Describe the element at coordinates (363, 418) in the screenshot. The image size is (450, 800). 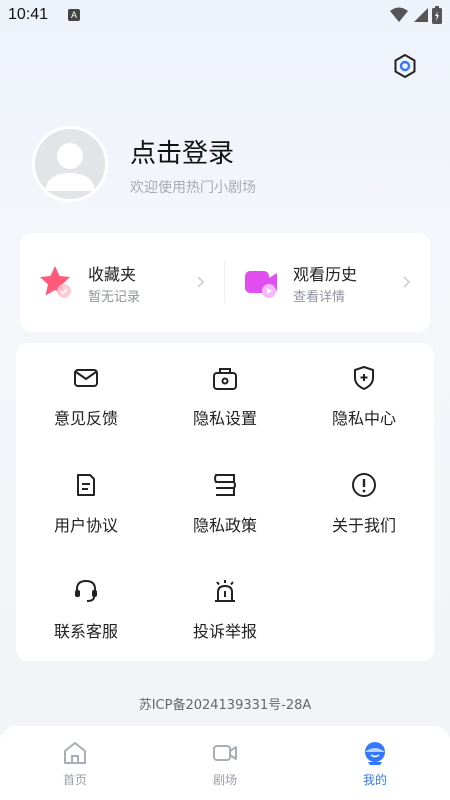
I see `menu-label: 隐私中心` at that location.